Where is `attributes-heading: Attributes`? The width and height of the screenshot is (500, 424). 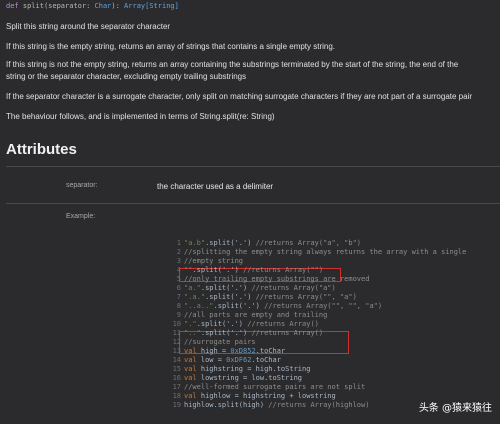 attributes-heading: Attributes is located at coordinates (41, 149).